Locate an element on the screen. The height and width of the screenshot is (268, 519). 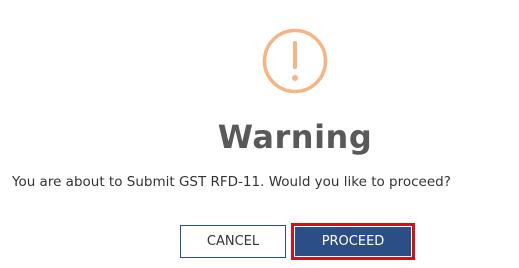
proceed-button: PROCEED is located at coordinates (353, 241).